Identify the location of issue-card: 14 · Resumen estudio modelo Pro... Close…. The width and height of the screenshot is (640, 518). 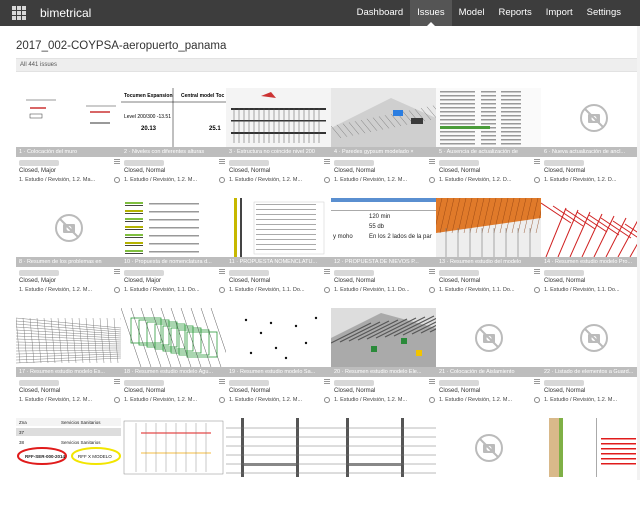
(590, 248).